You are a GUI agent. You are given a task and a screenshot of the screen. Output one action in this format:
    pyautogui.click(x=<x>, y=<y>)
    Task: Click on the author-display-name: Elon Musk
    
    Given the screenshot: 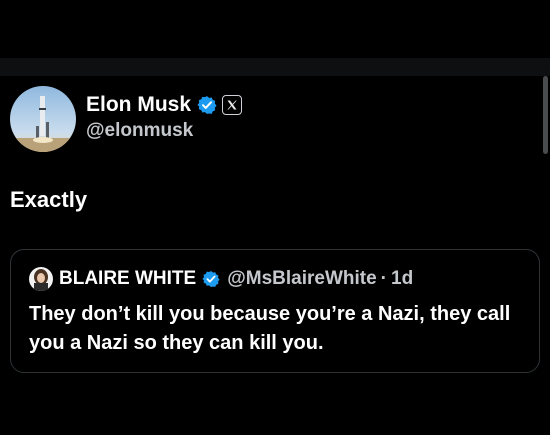 What is the action you would take?
    pyautogui.click(x=138, y=105)
    